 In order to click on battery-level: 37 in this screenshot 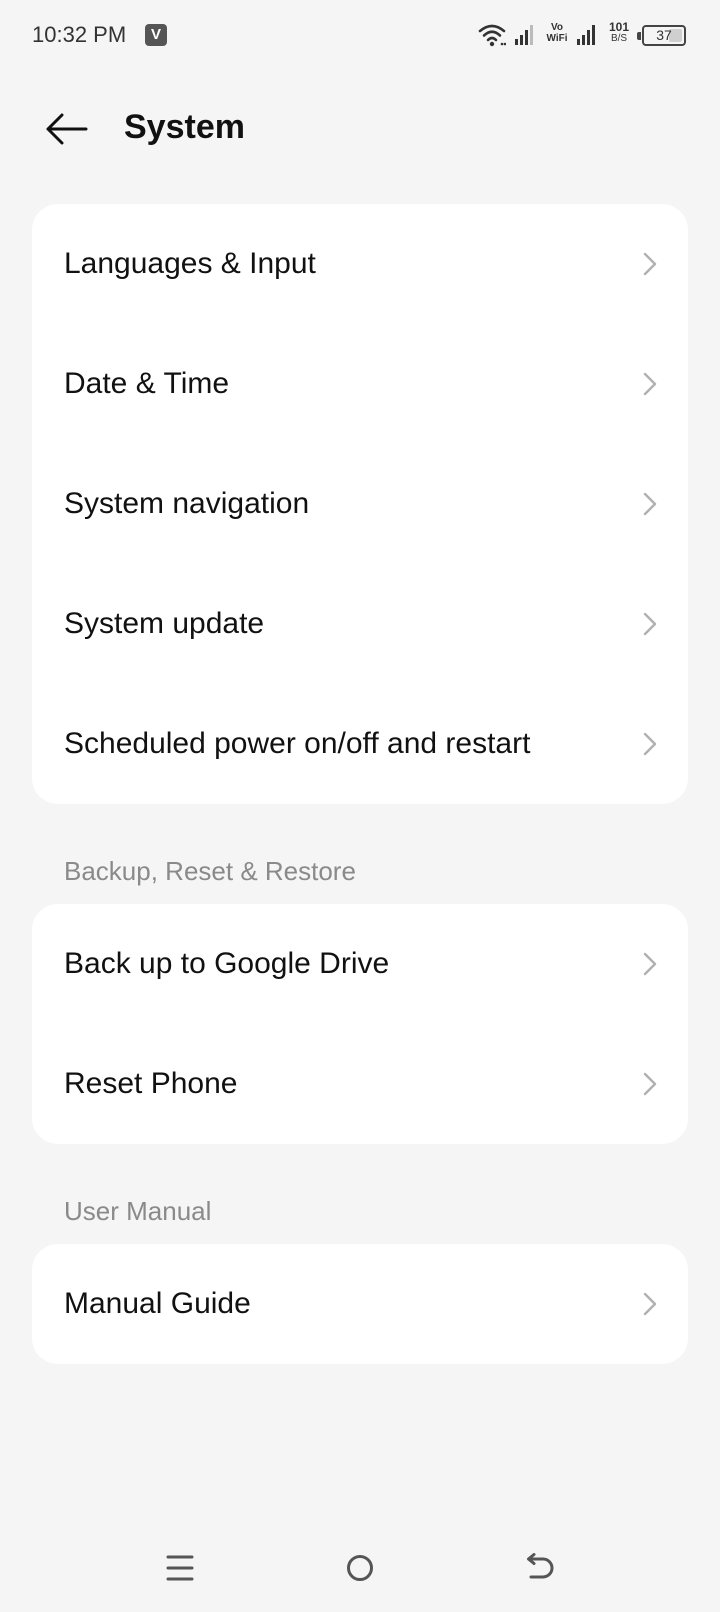, I will do `click(664, 35)`.